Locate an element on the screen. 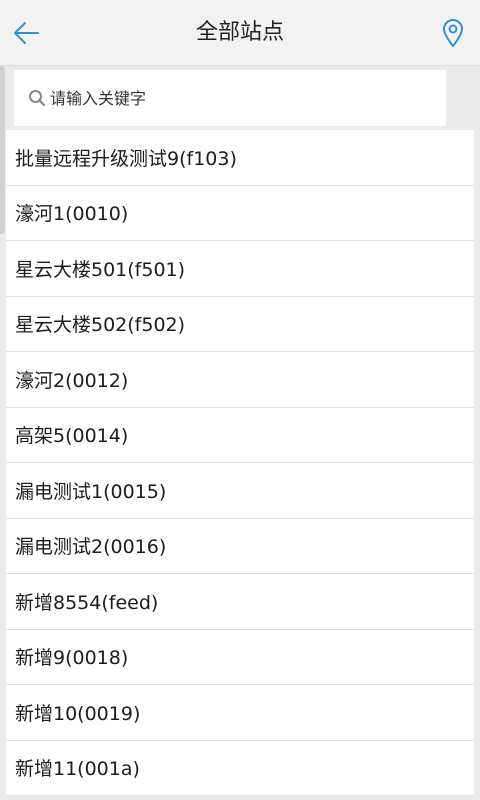 This screenshot has width=480, height=800. back-button is located at coordinates (26, 33).